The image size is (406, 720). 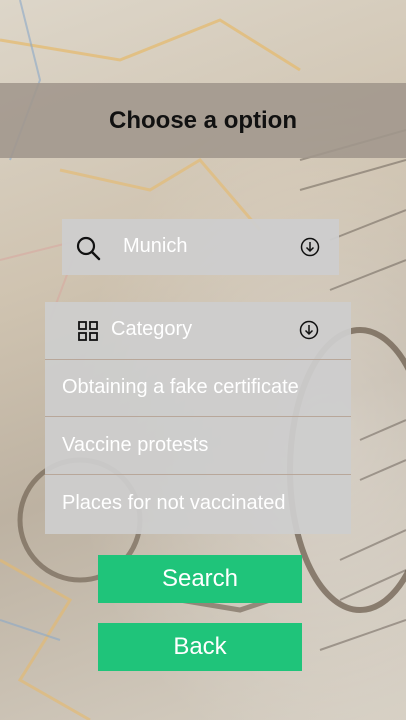 What do you see at coordinates (88, 333) in the screenshot?
I see `grid-icon` at bounding box center [88, 333].